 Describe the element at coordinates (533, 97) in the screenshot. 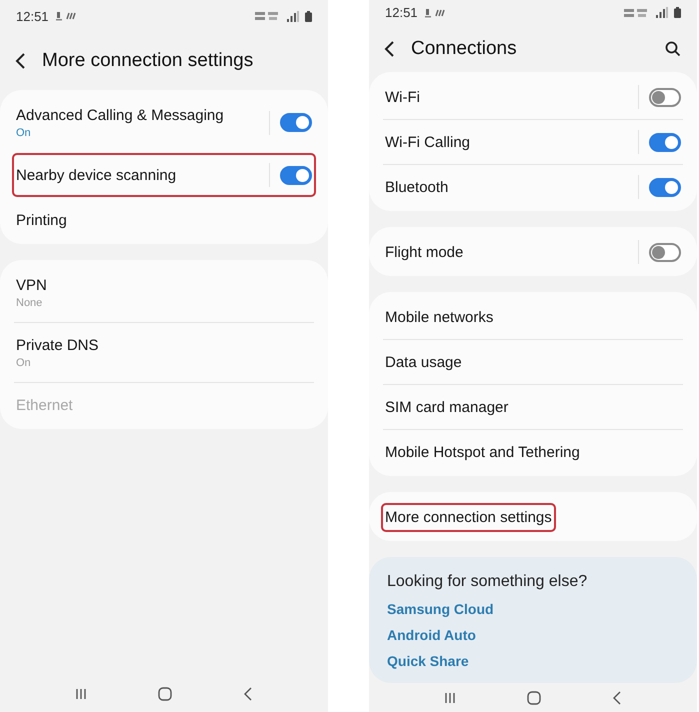

I see `setting-row: Wi-Fi` at that location.